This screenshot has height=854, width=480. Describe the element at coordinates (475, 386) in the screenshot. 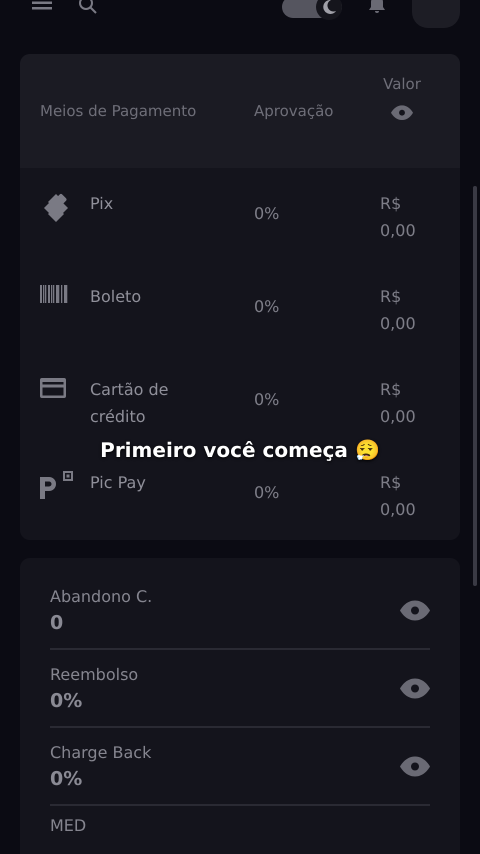

I see `scrollbar` at that location.